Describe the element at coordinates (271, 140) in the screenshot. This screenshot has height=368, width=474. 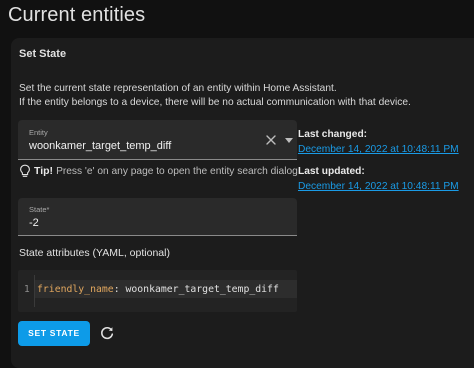
I see `close-icon` at that location.